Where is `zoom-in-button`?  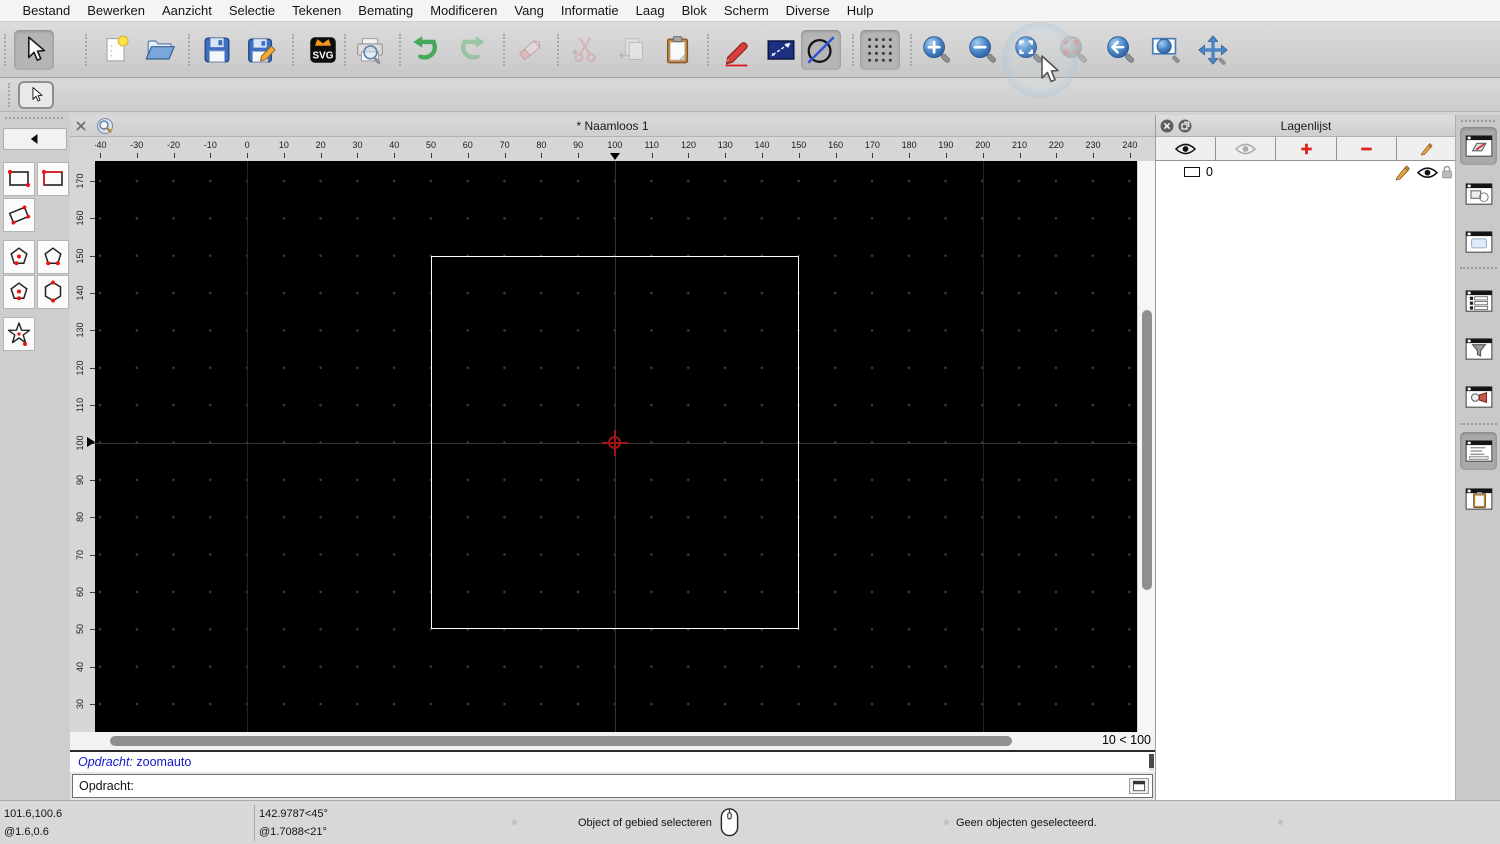
zoom-in-button is located at coordinates (936, 50).